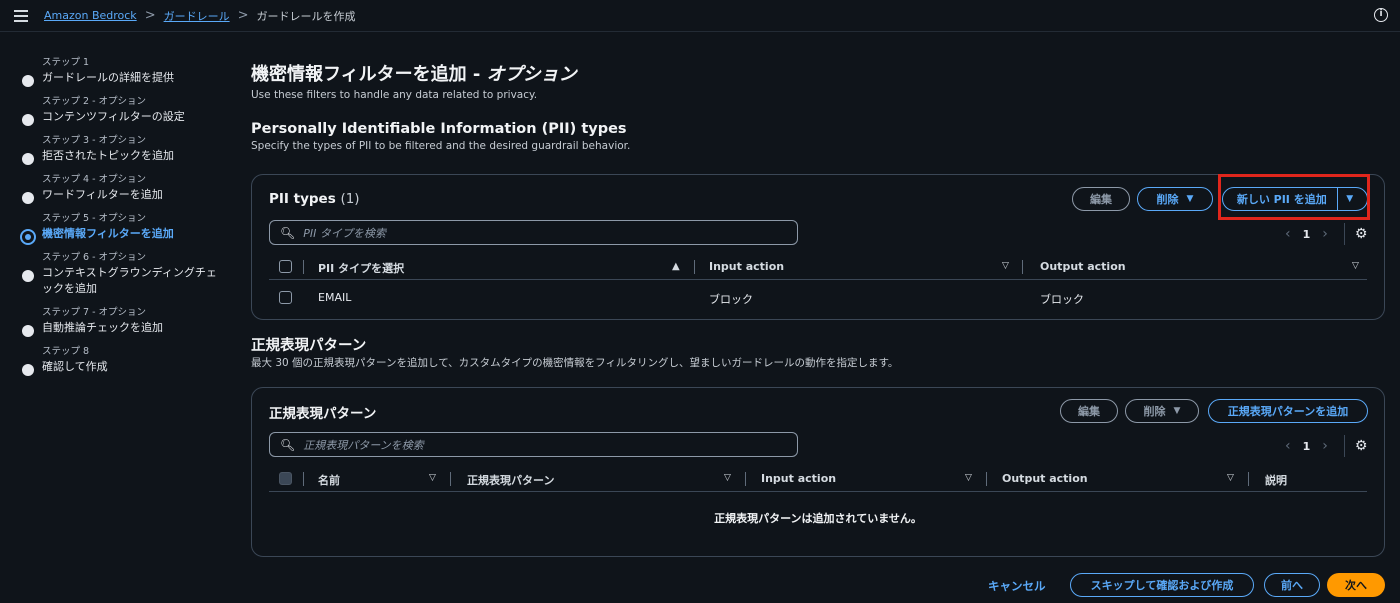 This screenshot has height=603, width=1400. Describe the element at coordinates (1292, 585) in the screenshot. I see `previous-button: 前へ` at that location.